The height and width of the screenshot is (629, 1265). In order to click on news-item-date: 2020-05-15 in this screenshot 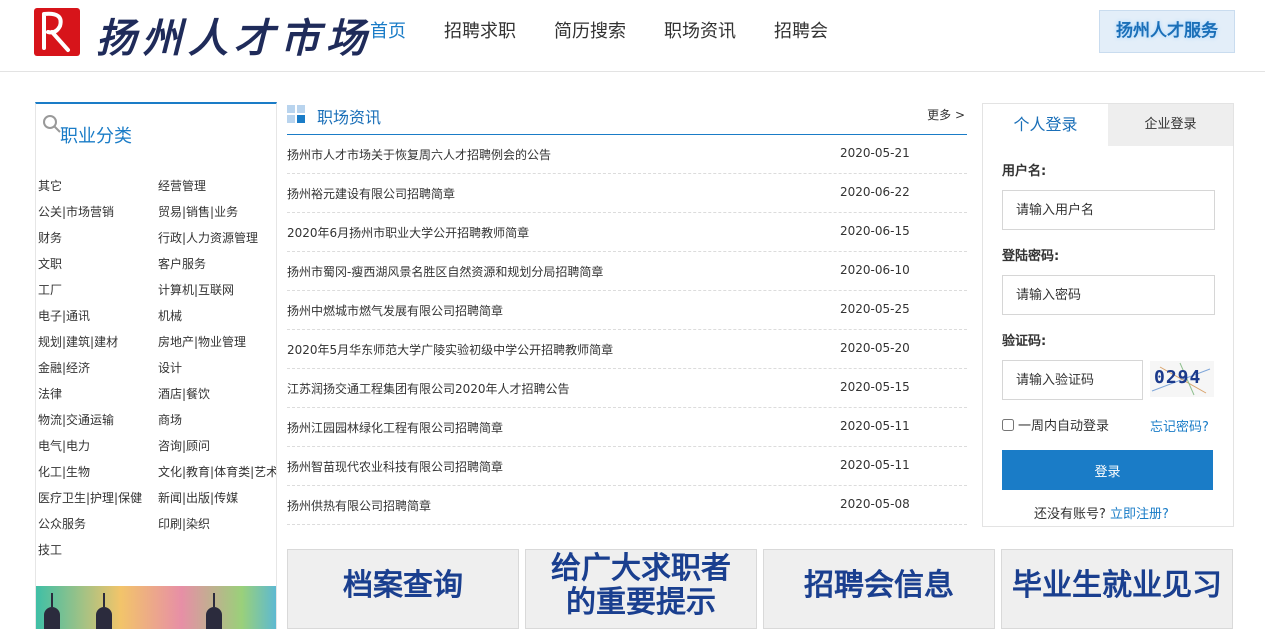, I will do `click(875, 387)`.